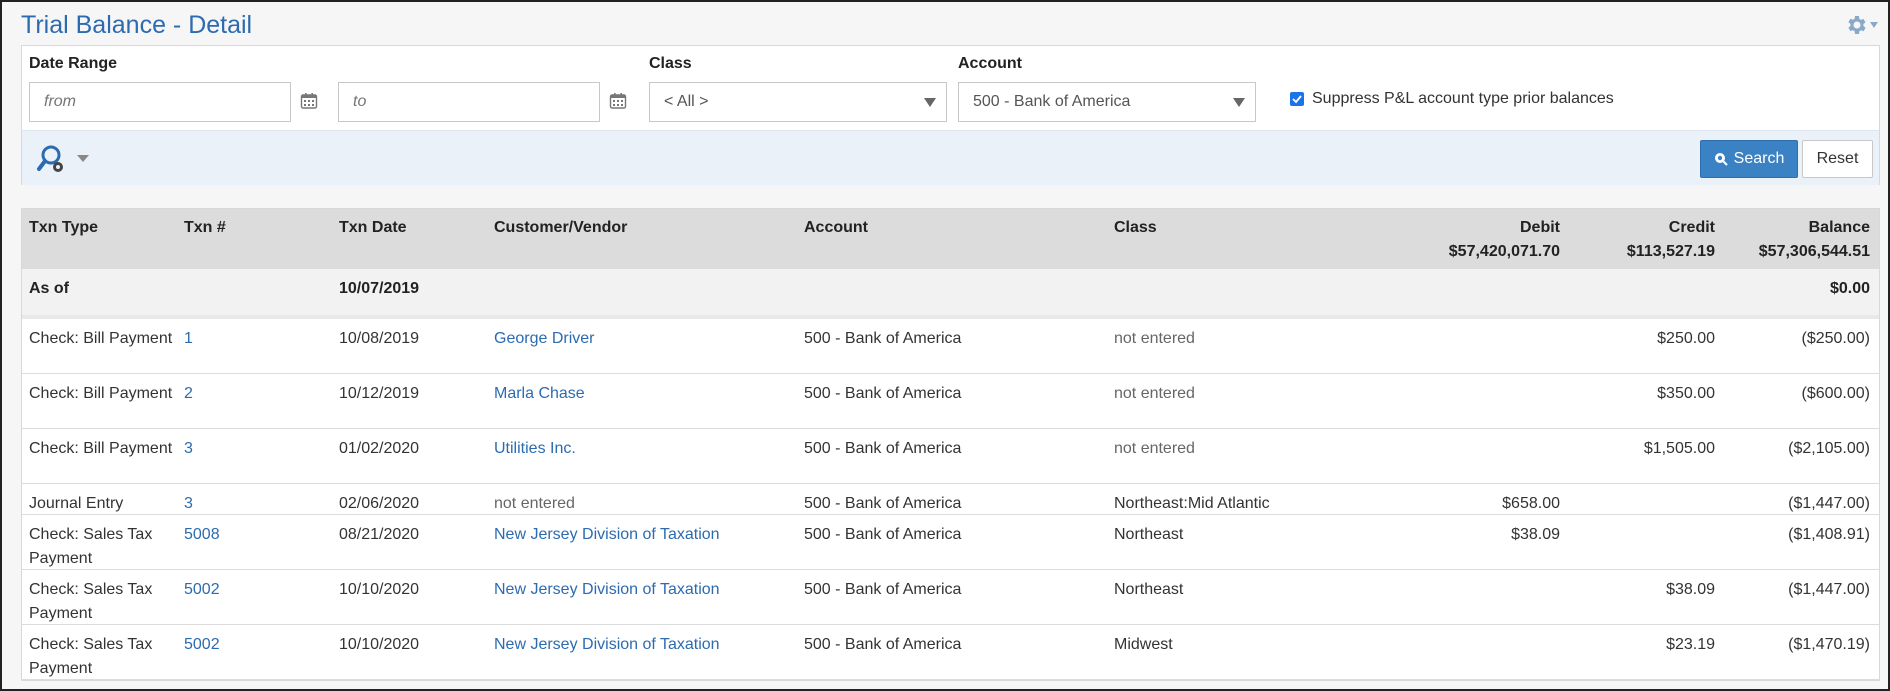 The width and height of the screenshot is (1890, 691). Describe the element at coordinates (1143, 644) in the screenshot. I see `class-cell: Midwest` at that location.